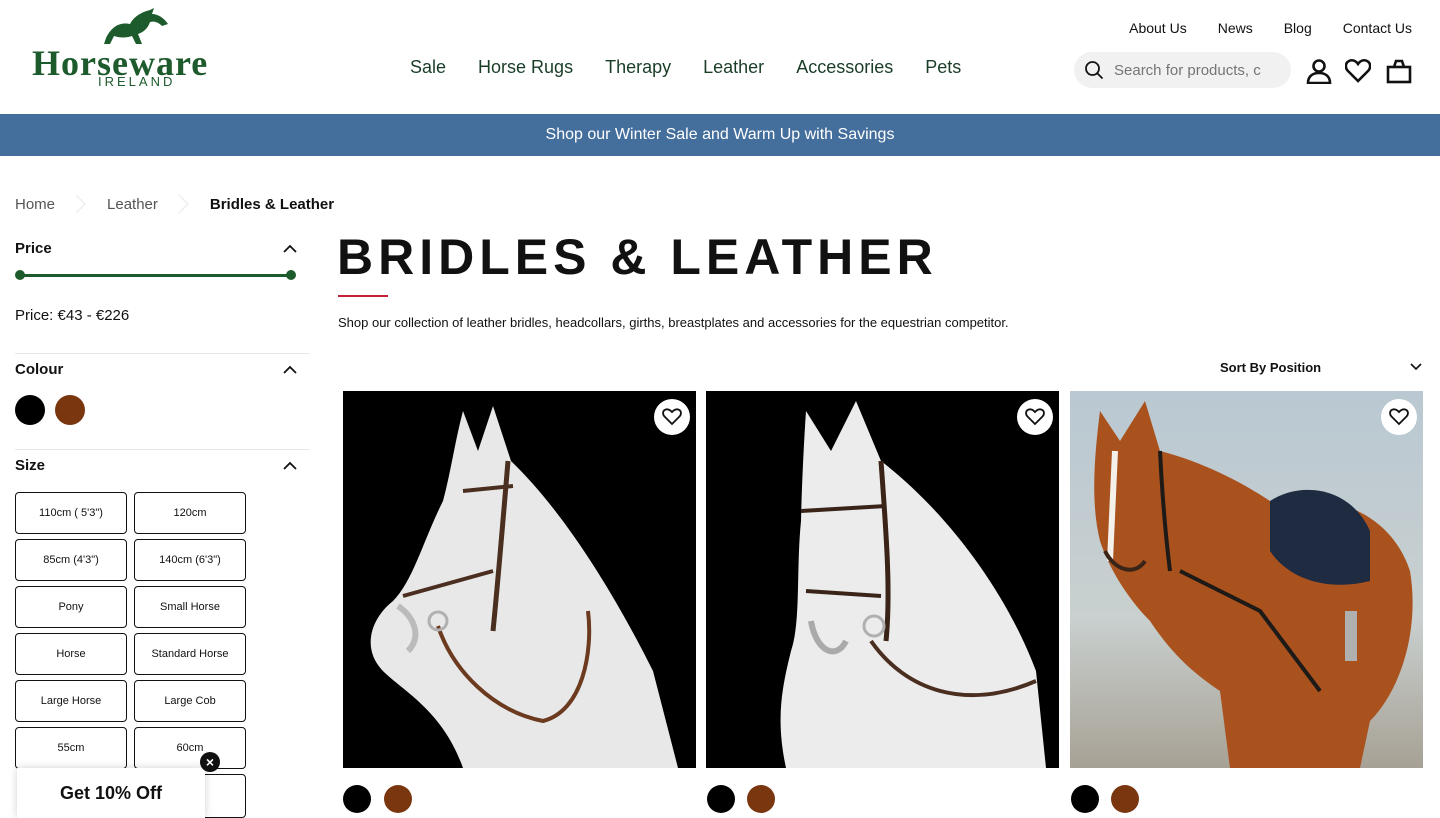 The height and width of the screenshot is (818, 1440). I want to click on search-input, so click(1194, 70).